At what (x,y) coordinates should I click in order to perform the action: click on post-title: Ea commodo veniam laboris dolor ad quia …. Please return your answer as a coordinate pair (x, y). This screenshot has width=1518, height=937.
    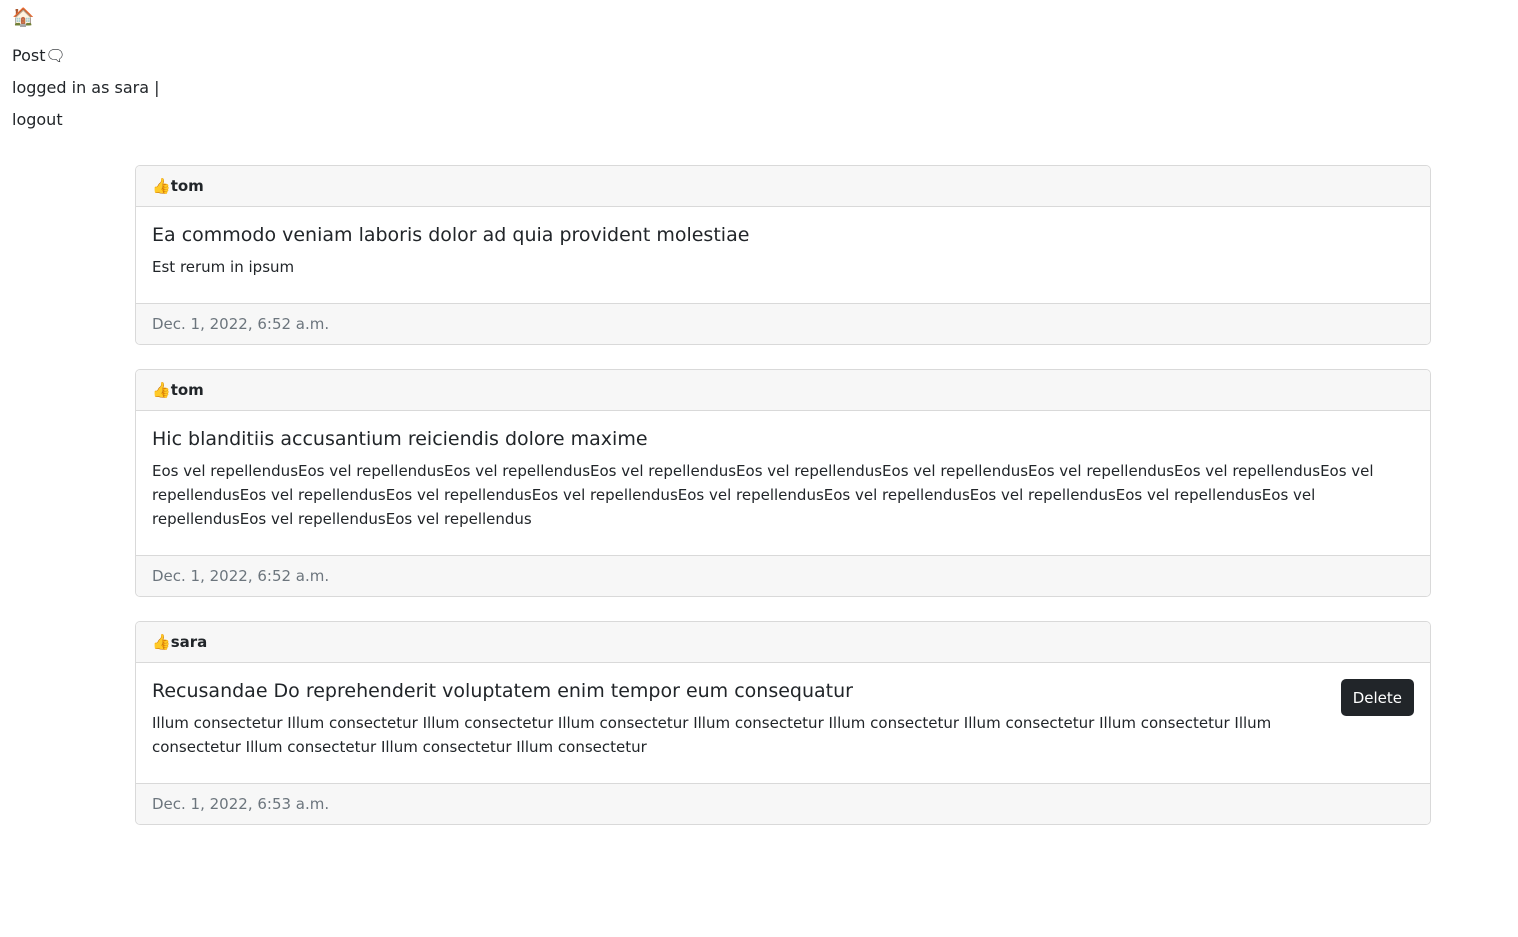
    Looking at the image, I should click on (451, 235).